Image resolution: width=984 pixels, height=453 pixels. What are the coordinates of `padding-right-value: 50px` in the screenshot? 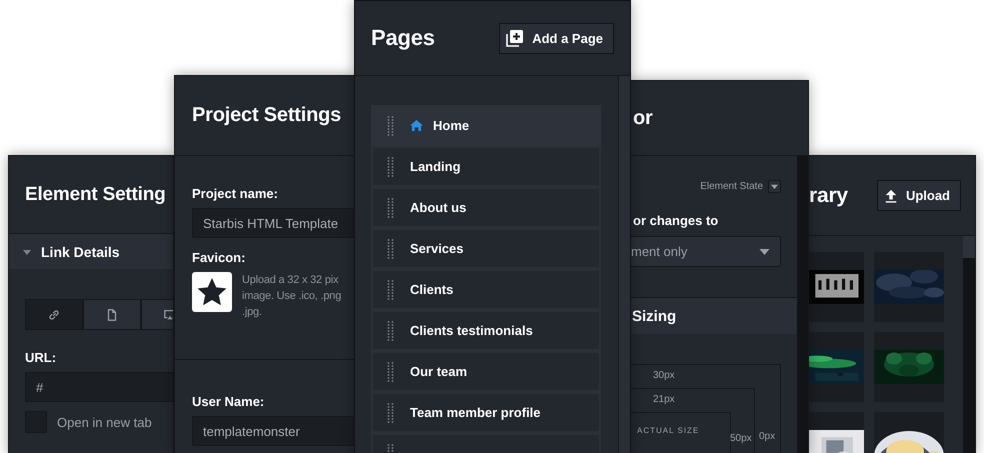 It's located at (741, 438).